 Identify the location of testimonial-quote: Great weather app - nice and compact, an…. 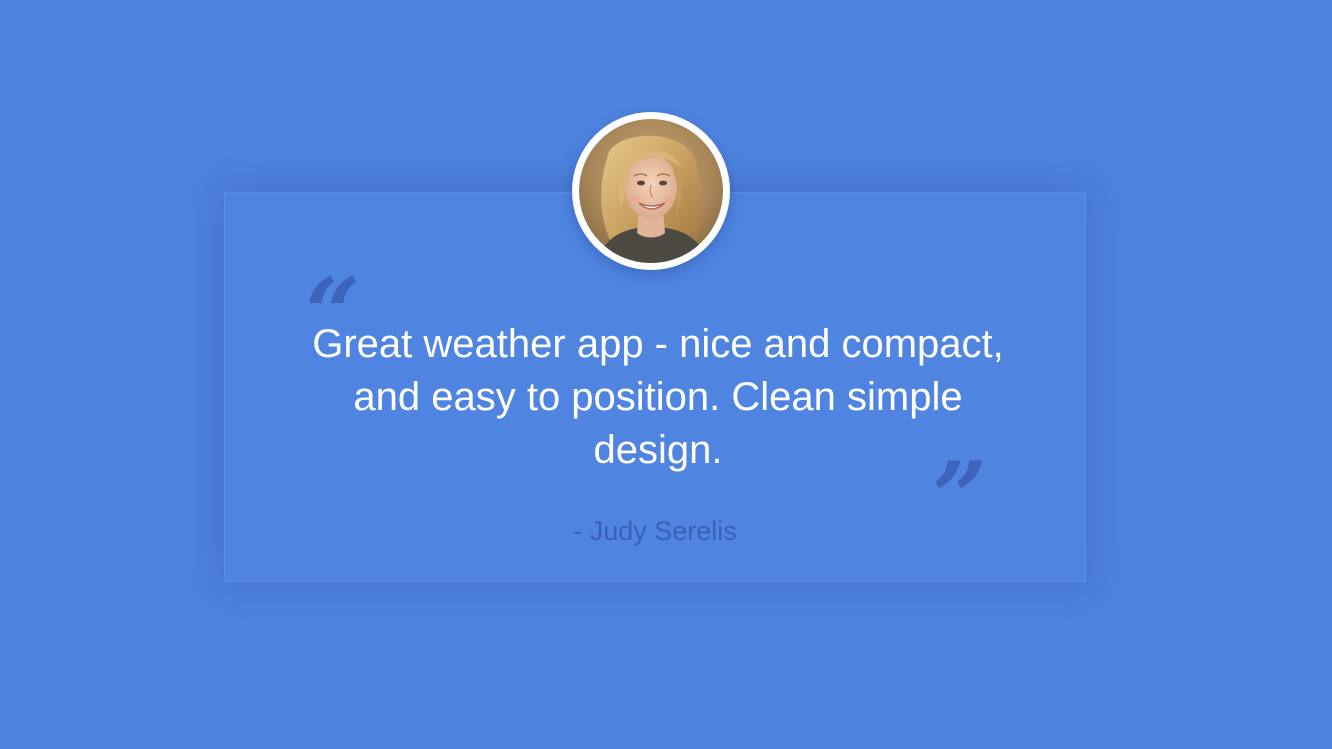
(658, 397).